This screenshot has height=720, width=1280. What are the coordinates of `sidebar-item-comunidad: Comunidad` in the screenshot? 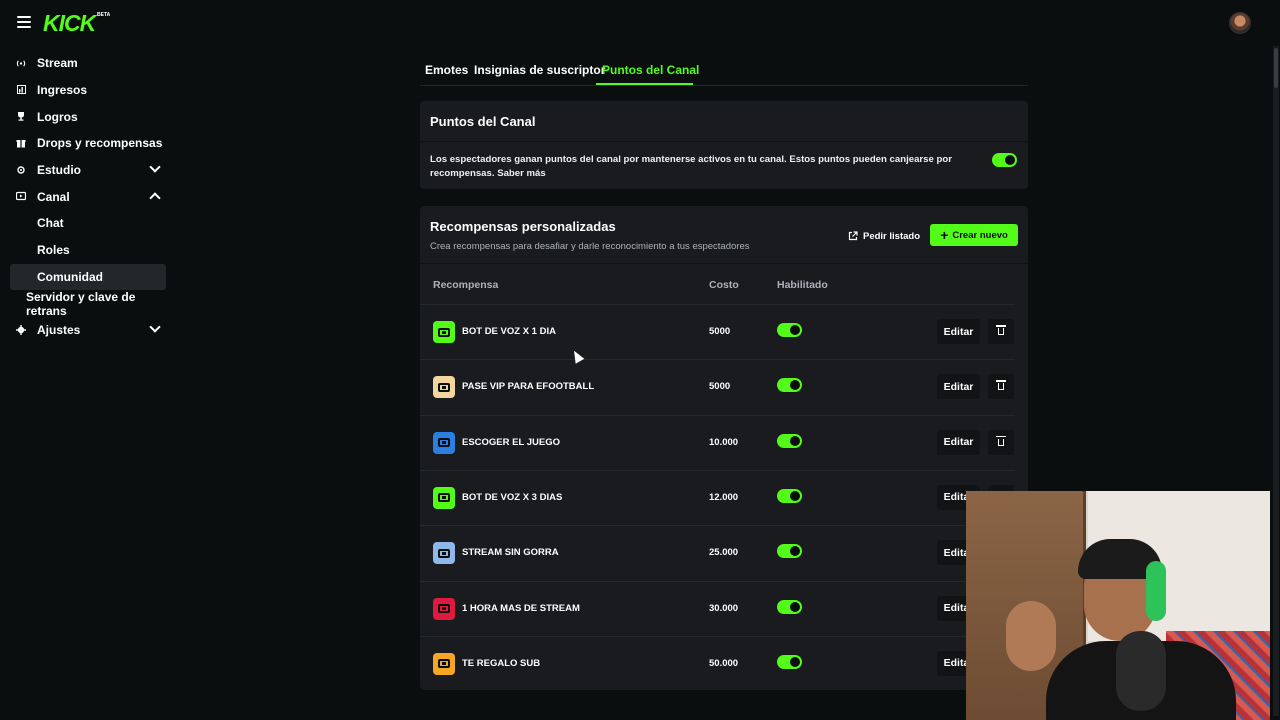 It's located at (88, 277).